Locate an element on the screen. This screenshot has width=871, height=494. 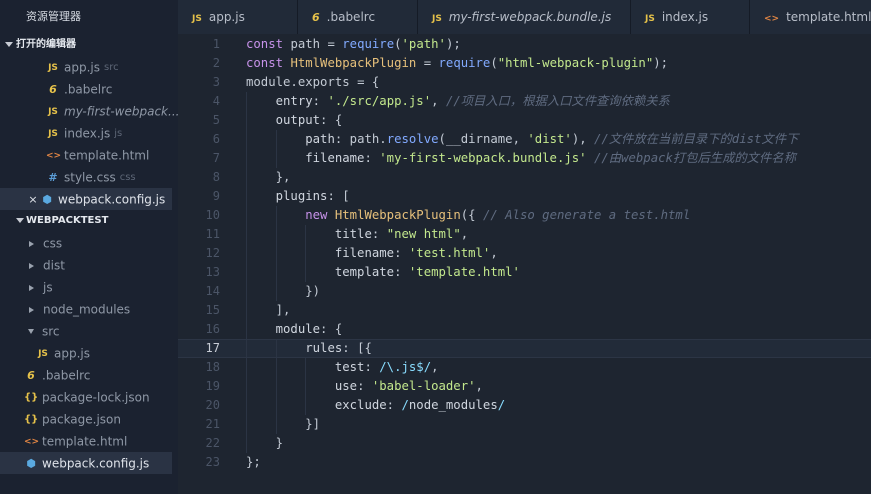
code-text: rules: [{ is located at coordinates (338, 348).